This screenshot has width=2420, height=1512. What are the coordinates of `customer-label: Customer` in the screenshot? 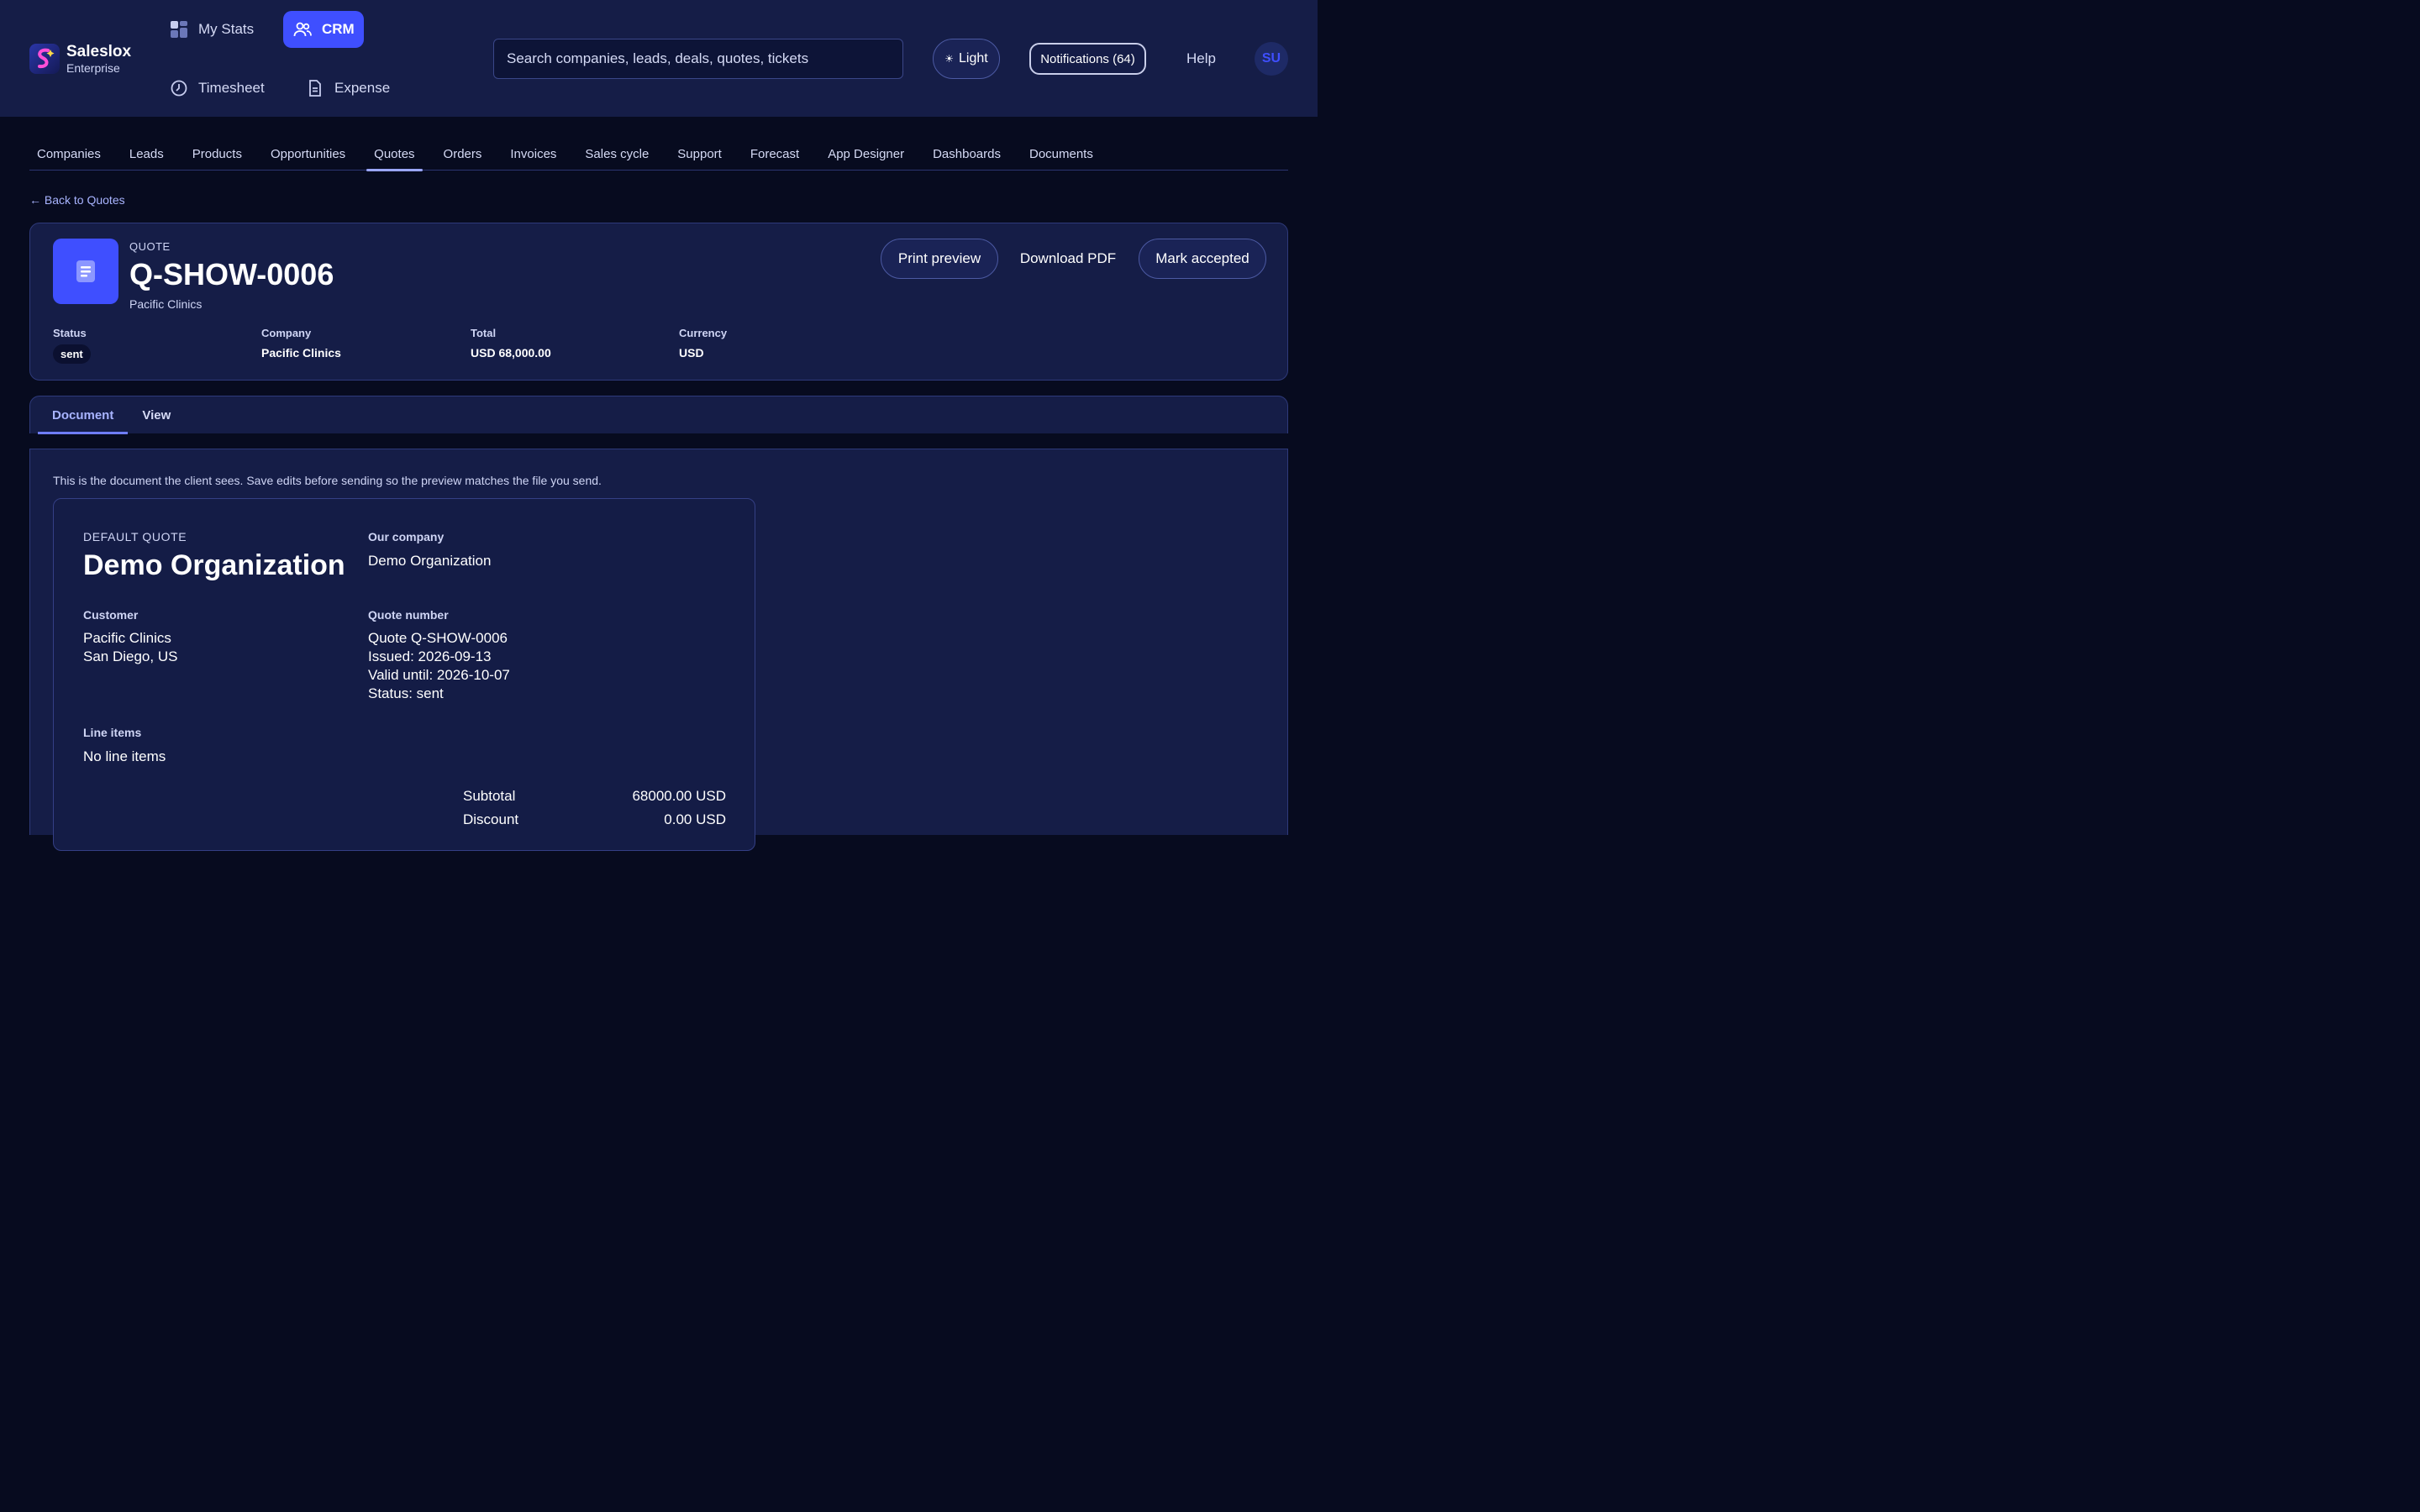 It's located at (111, 615).